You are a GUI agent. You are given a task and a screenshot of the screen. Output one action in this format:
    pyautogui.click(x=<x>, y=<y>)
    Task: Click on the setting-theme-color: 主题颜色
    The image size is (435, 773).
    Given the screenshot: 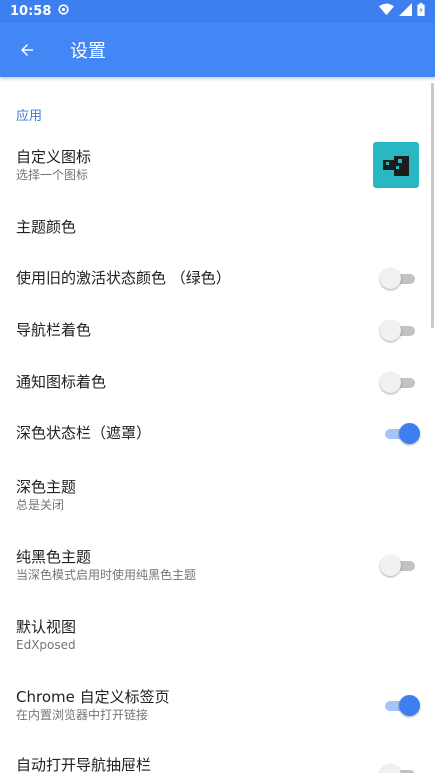 What is the action you would take?
    pyautogui.click(x=217, y=227)
    